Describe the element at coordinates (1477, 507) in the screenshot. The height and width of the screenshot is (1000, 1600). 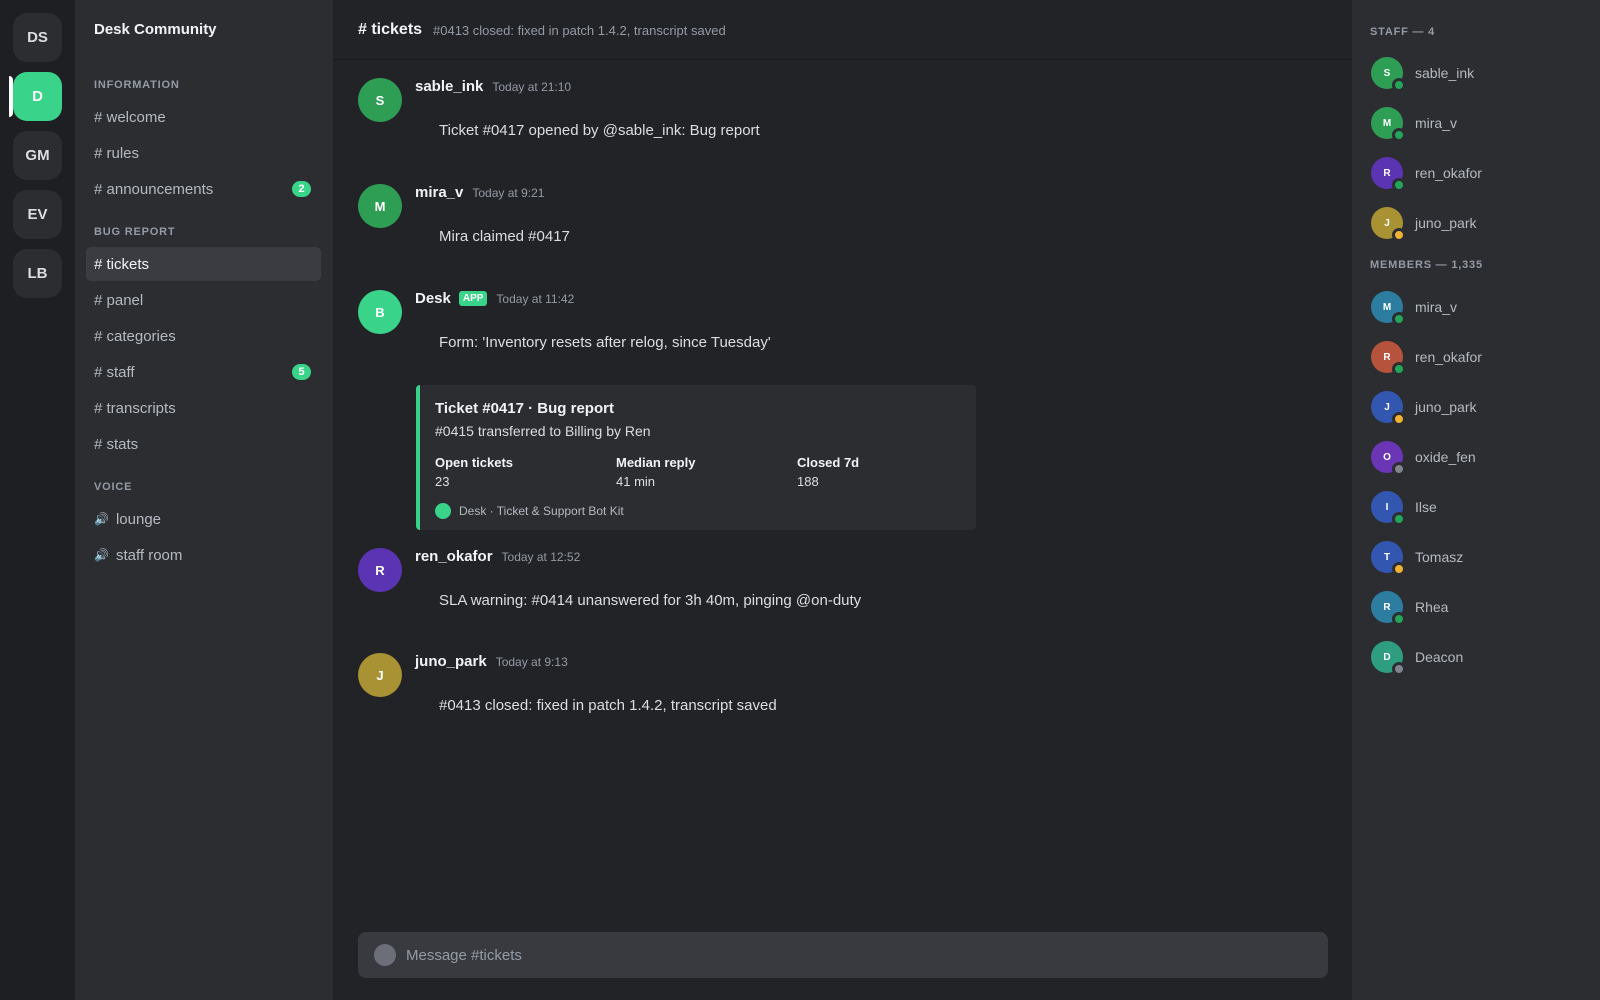
I see `member-item: I Ilse` at that location.